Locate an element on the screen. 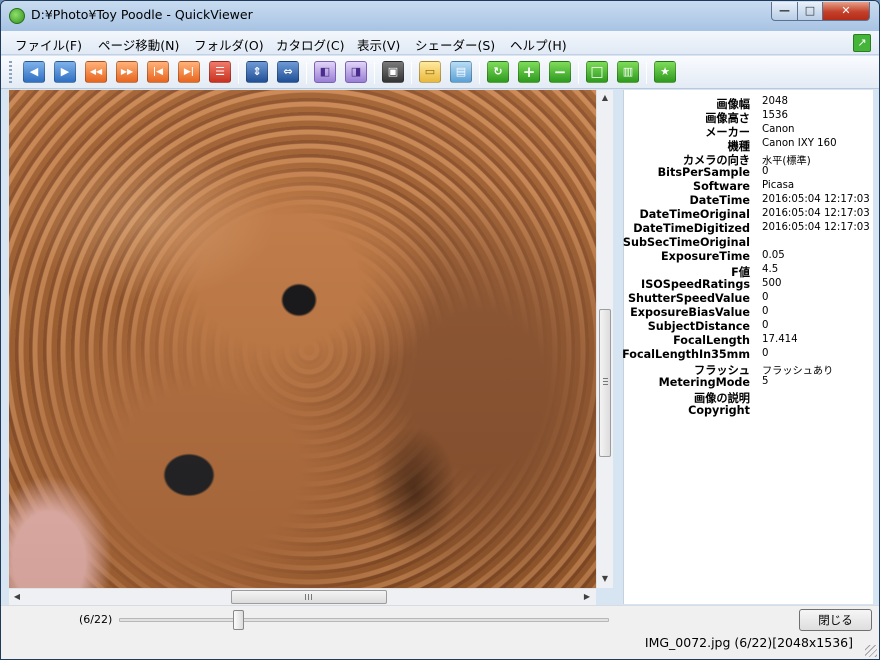 Image resolution: width=880 pixels, height=660 pixels. exif-key: FocalLengthIn35mm is located at coordinates (686, 354).